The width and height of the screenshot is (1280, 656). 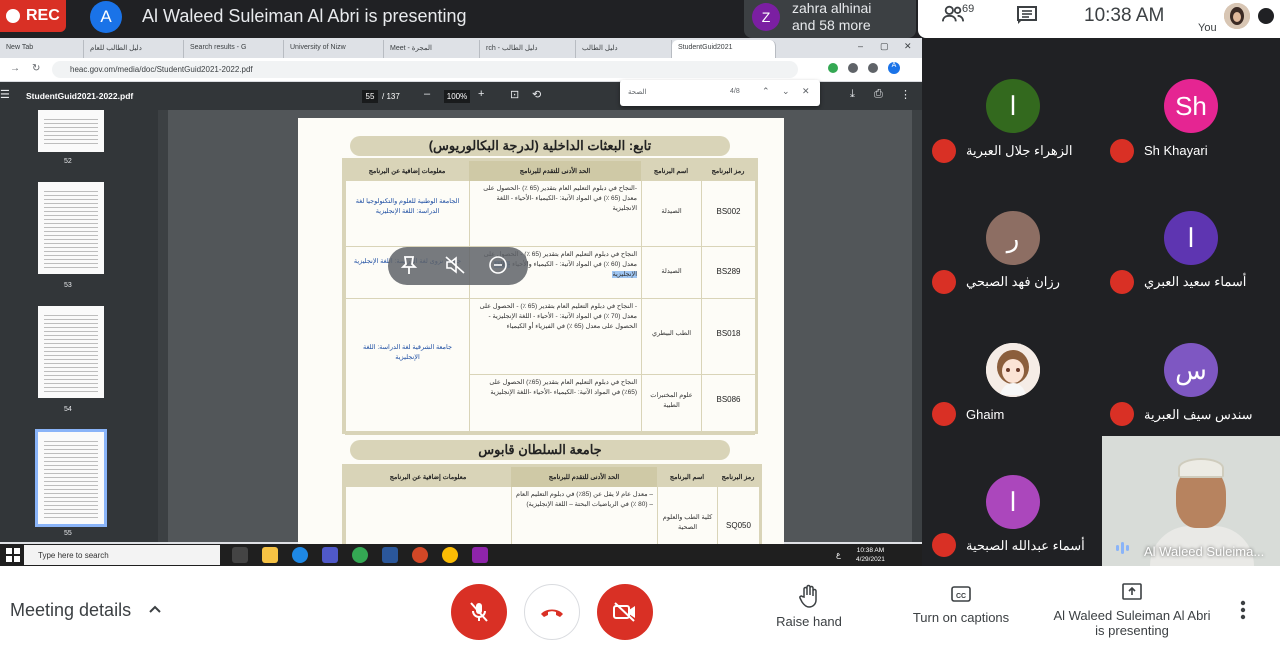 What do you see at coordinates (122, 555) in the screenshot?
I see `taskbar-search: Type here to search` at bounding box center [122, 555].